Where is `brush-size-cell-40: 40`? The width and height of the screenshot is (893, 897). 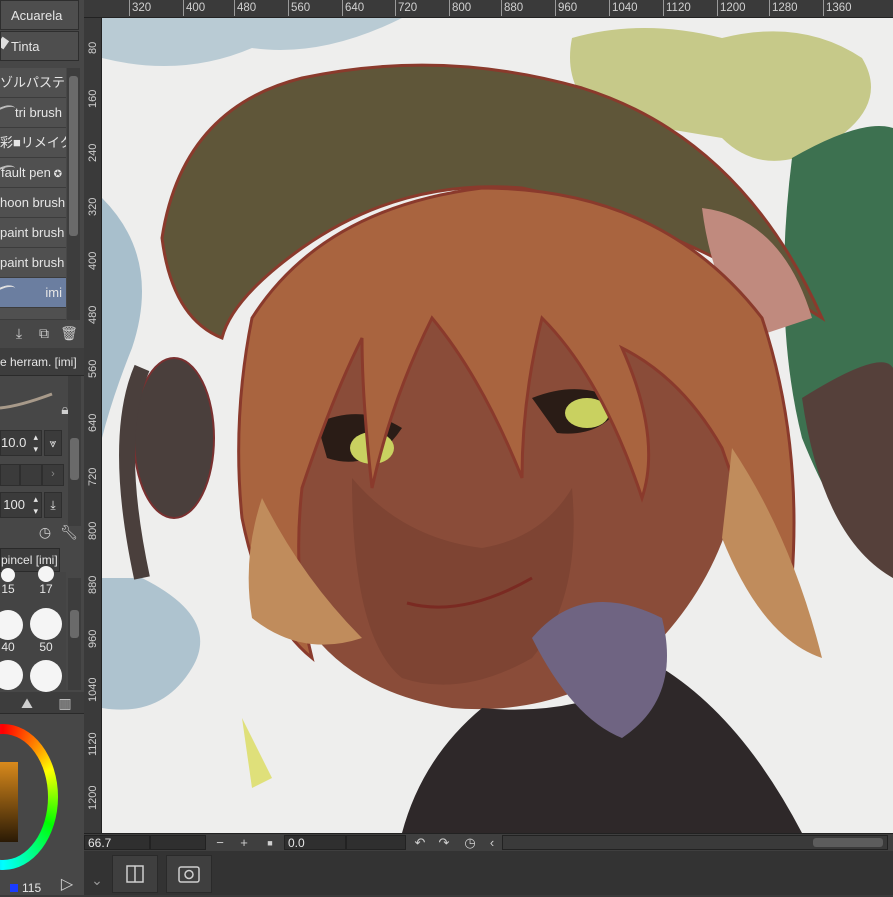
brush-size-cell-40: 40 is located at coordinates (12, 632).